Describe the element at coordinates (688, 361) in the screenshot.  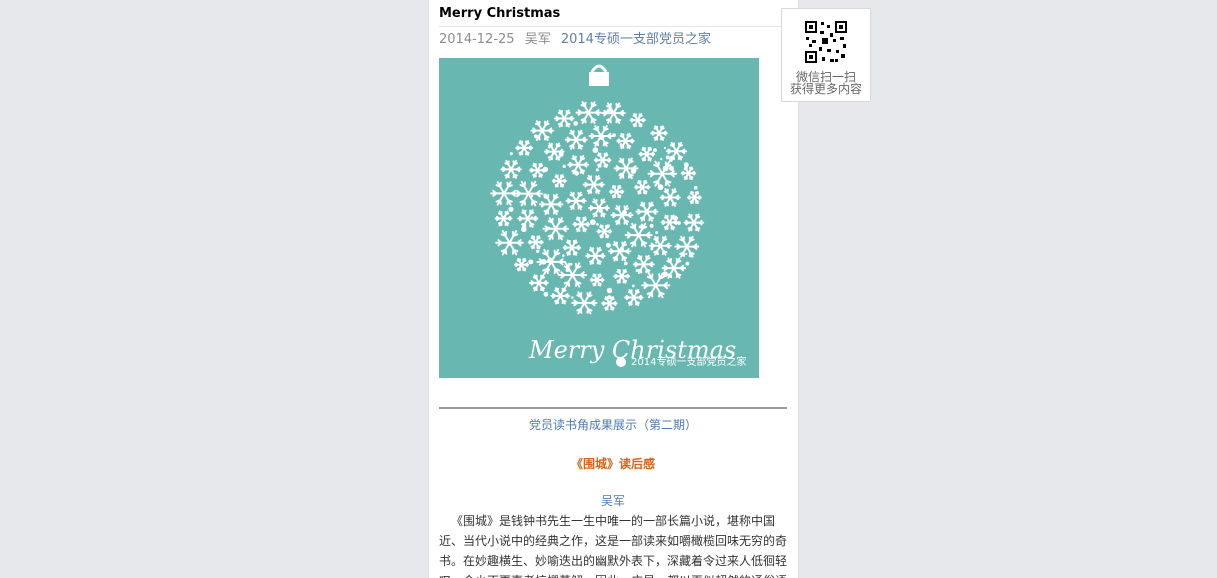
I see `cover-watermark: 2014专硕一支部党员之家` at that location.